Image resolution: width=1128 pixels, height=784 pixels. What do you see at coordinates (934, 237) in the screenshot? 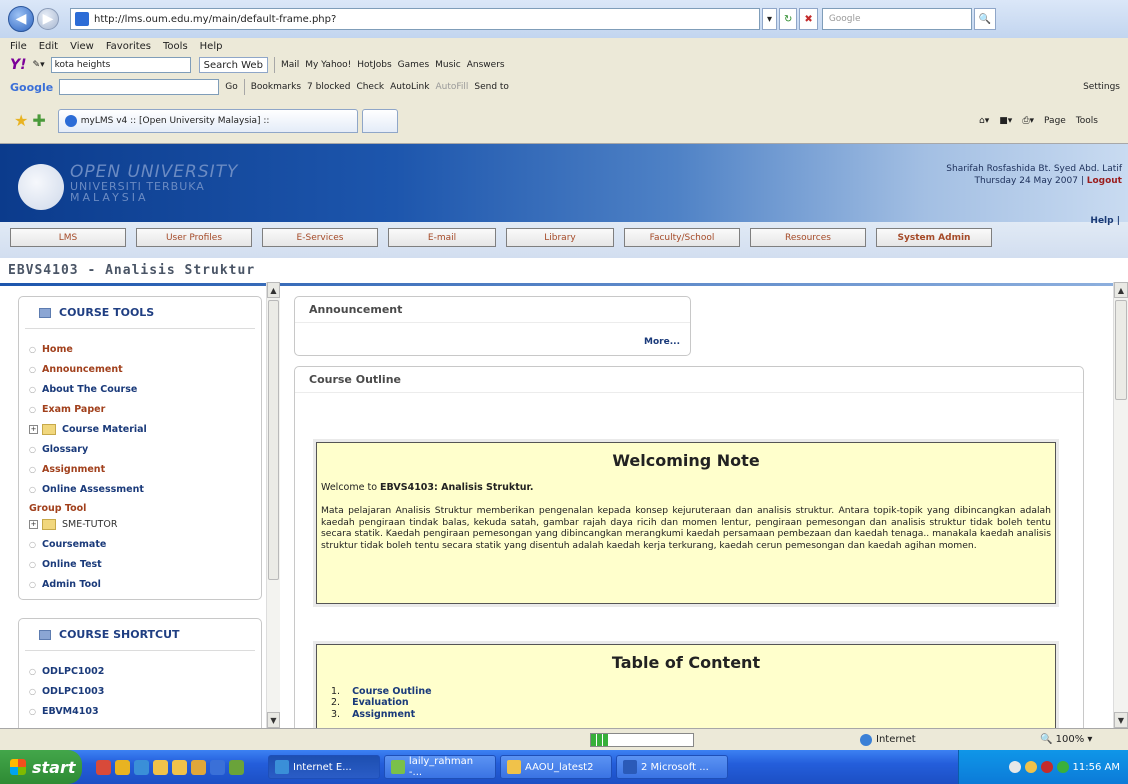
I see `nav-system-admin-button: System Admin` at bounding box center [934, 237].